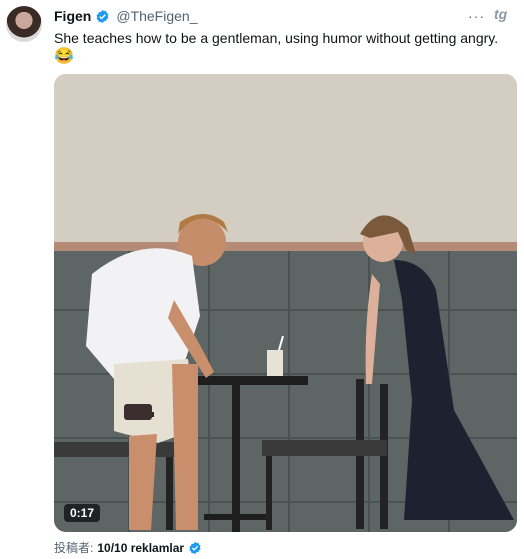 The width and height of the screenshot is (524, 559). I want to click on avatar, so click(24, 24).